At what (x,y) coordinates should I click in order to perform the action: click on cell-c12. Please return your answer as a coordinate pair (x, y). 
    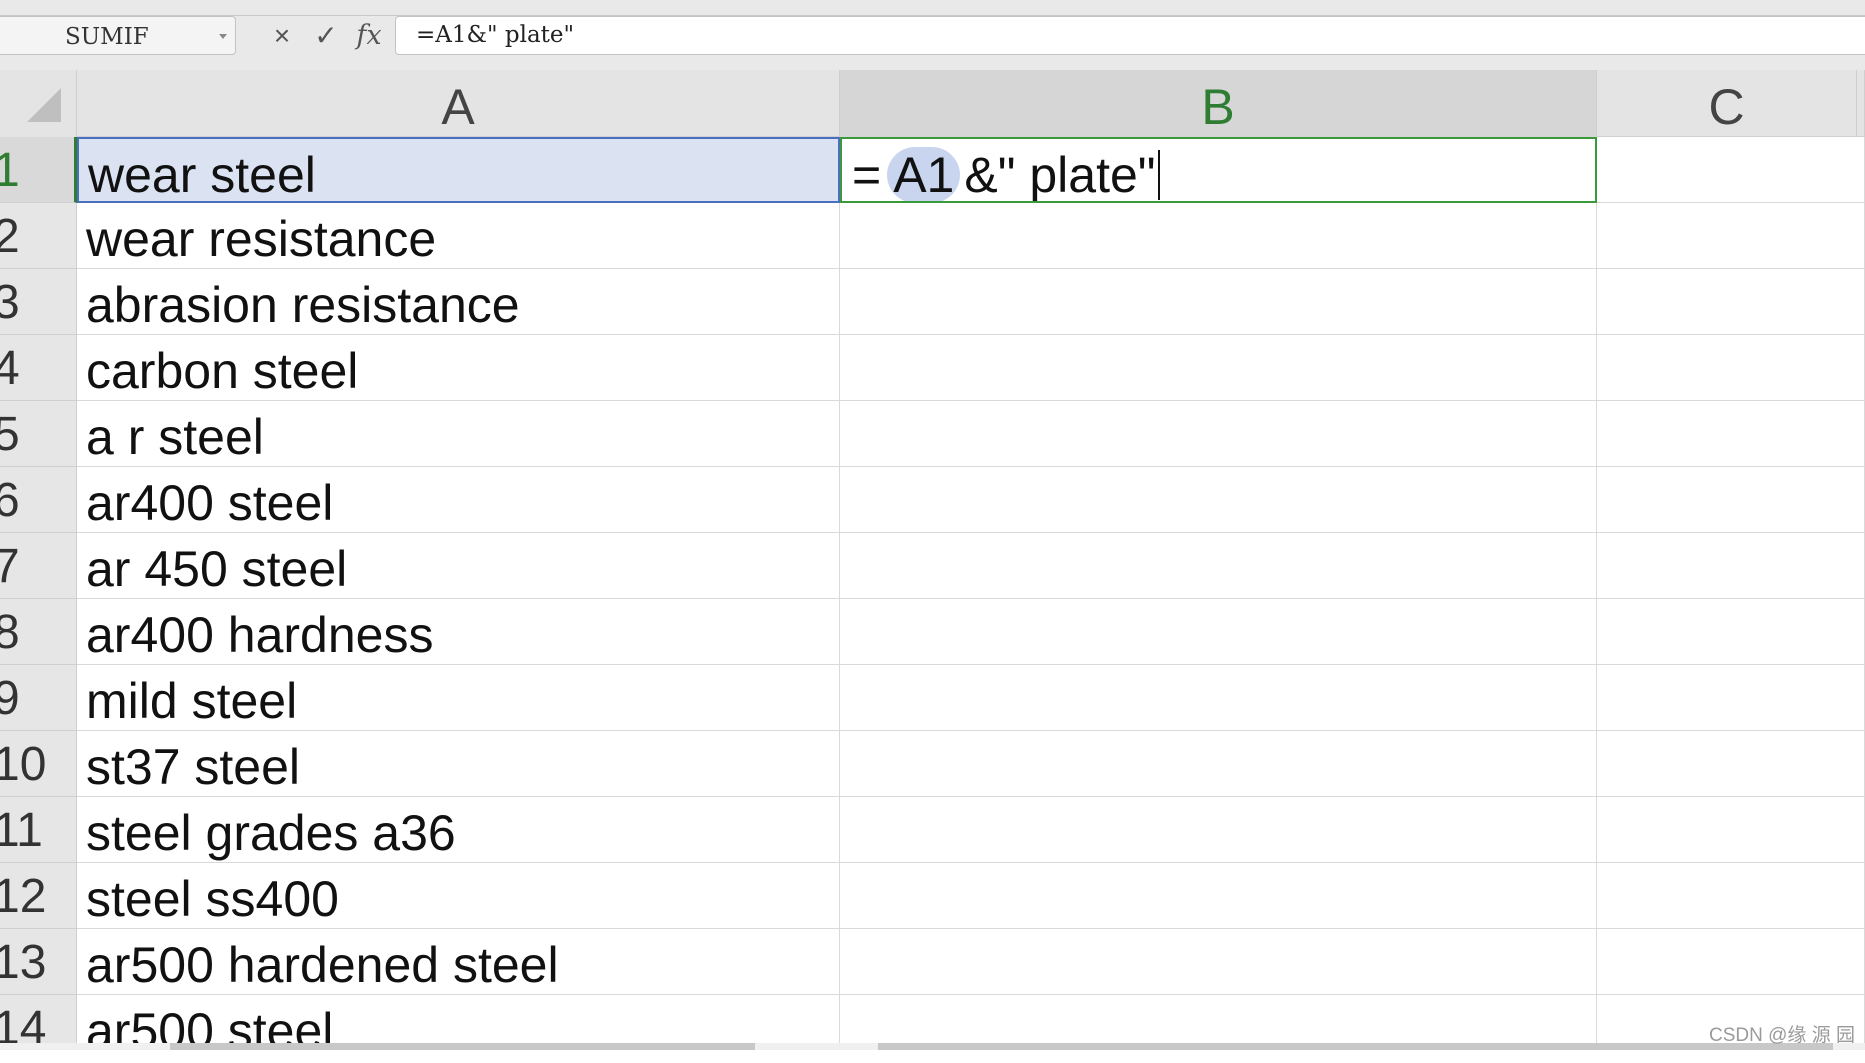
    Looking at the image, I should click on (1731, 896).